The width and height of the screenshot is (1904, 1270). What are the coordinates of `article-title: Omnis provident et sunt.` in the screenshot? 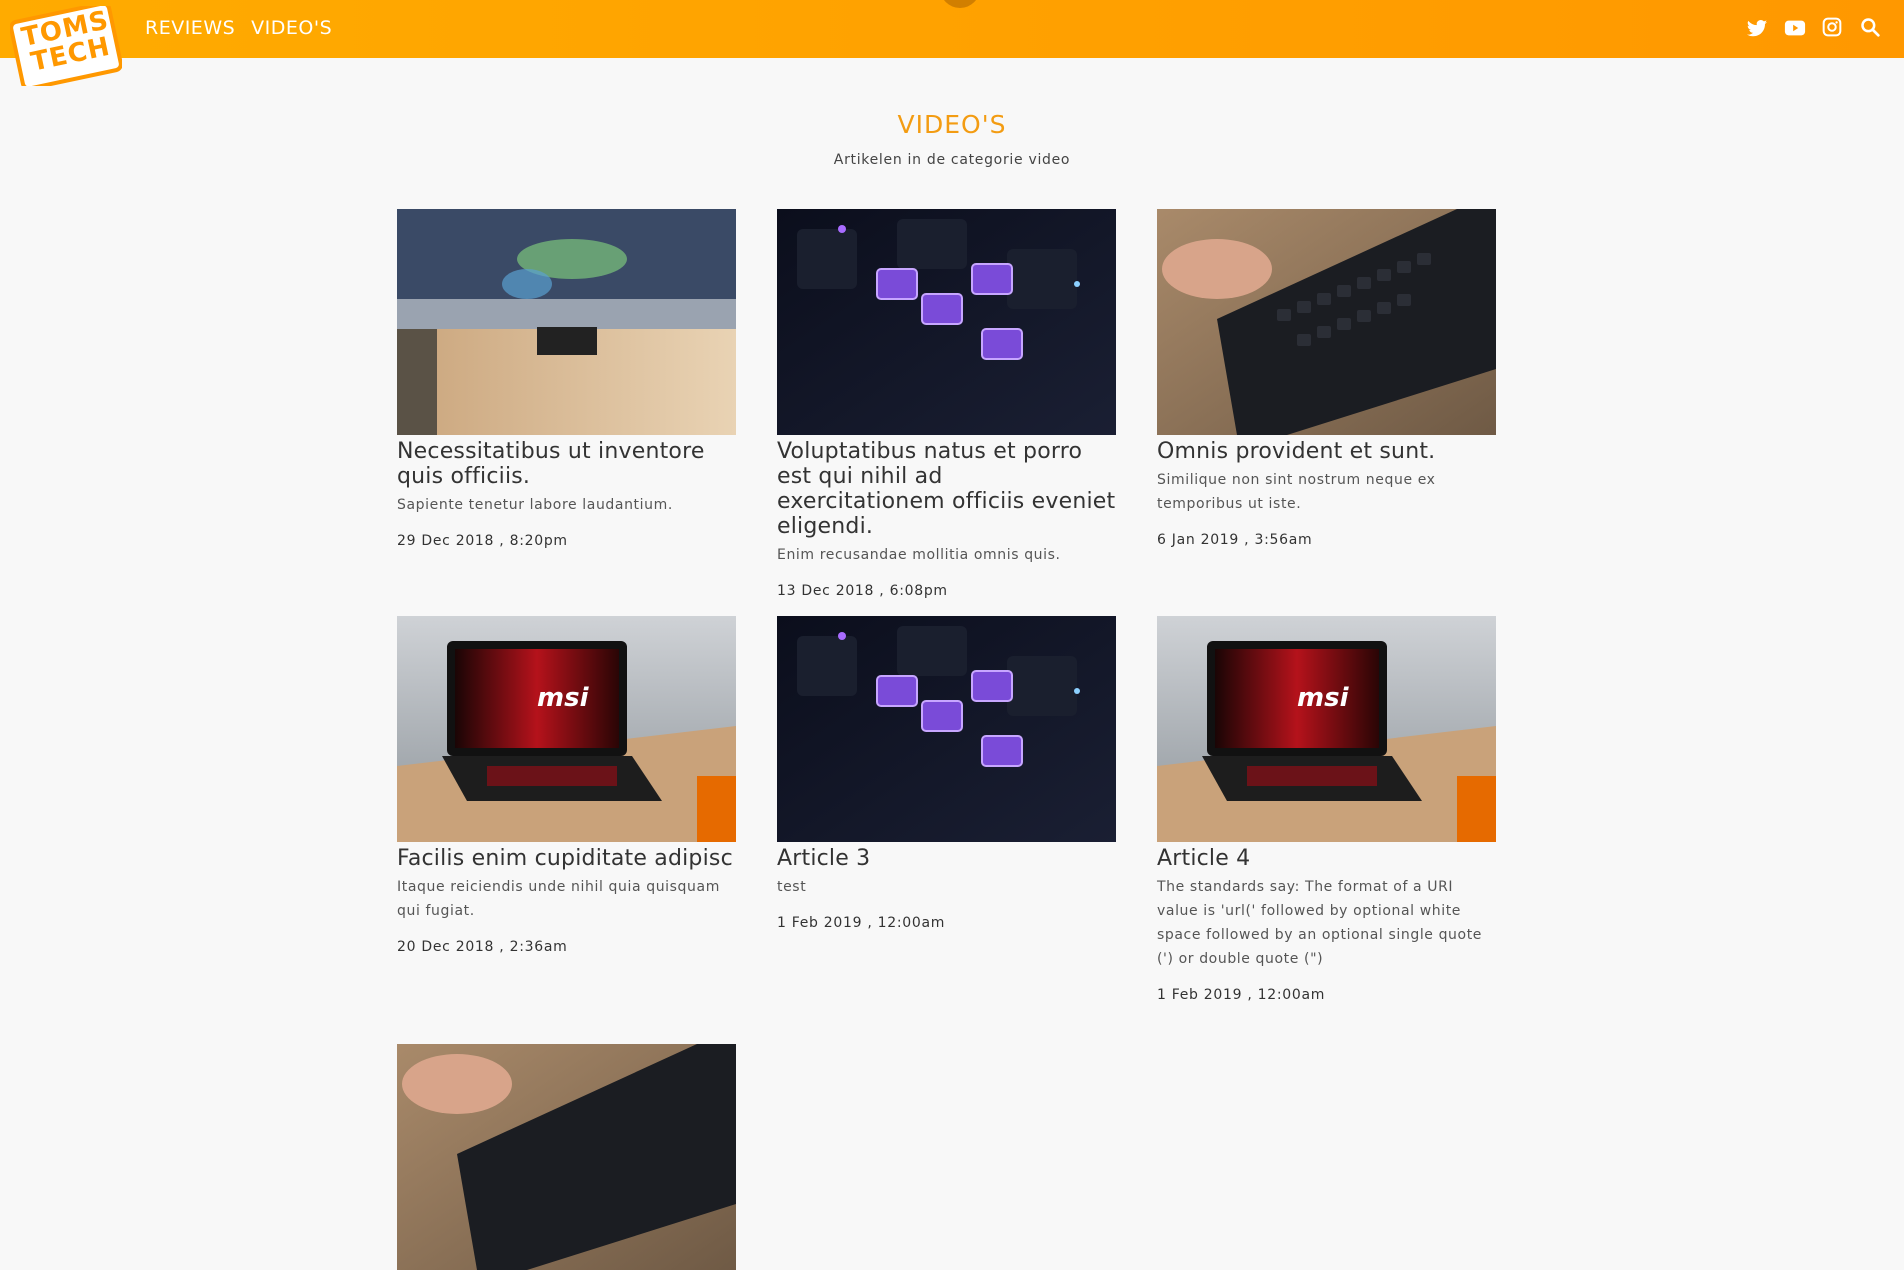 It's located at (1326, 451).